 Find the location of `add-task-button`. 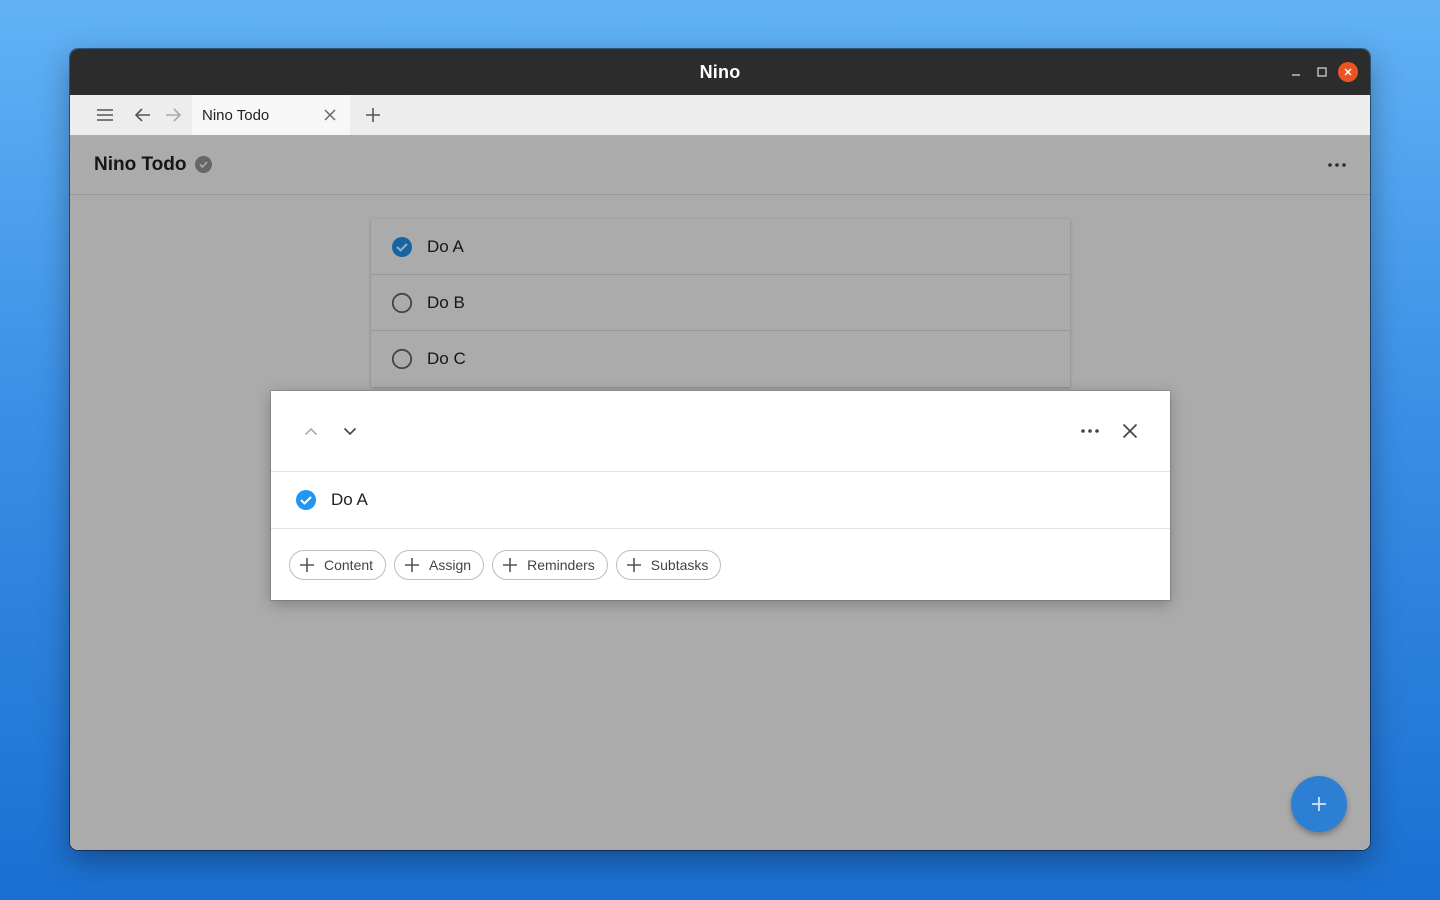

add-task-button is located at coordinates (1319, 804).